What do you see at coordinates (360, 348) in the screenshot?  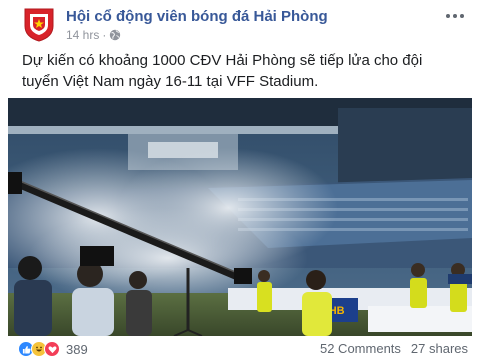 I see `comments-count-link: 52 Comments` at bounding box center [360, 348].